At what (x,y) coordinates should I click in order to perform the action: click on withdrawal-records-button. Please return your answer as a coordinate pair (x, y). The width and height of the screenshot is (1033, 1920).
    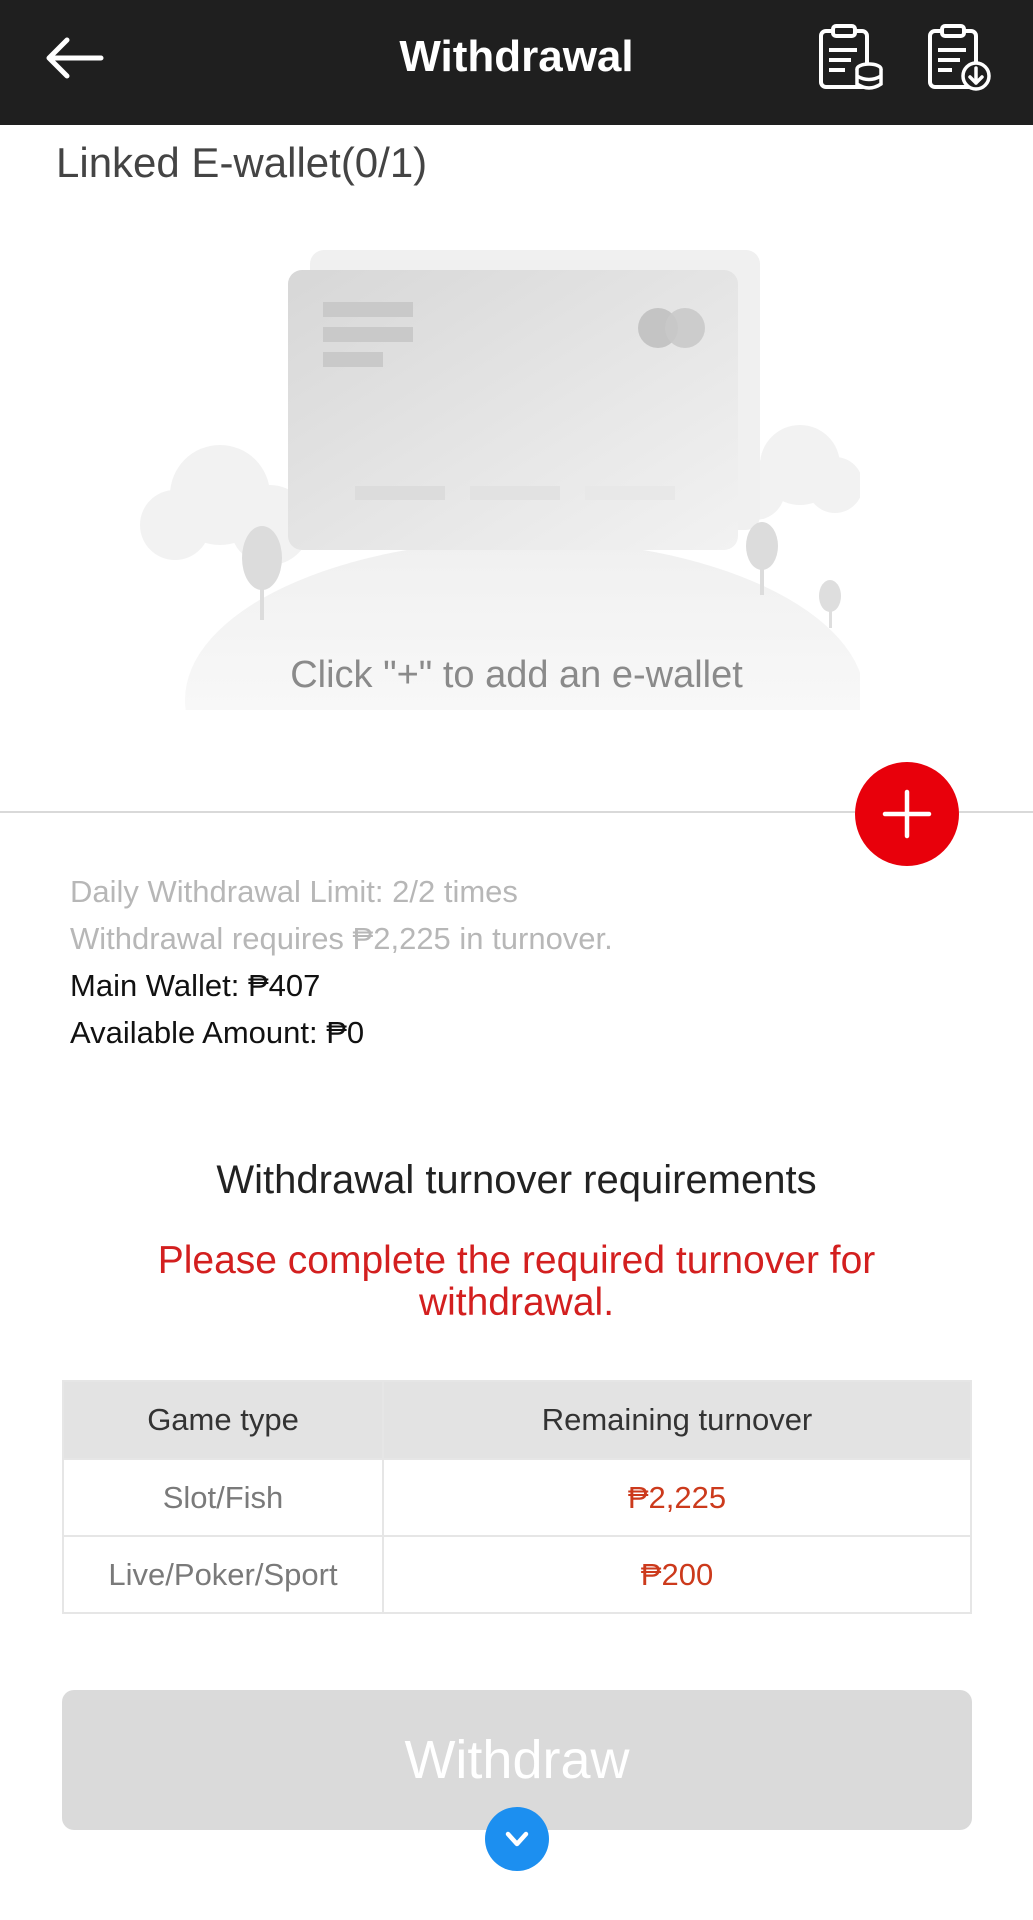
    Looking at the image, I should click on (851, 58).